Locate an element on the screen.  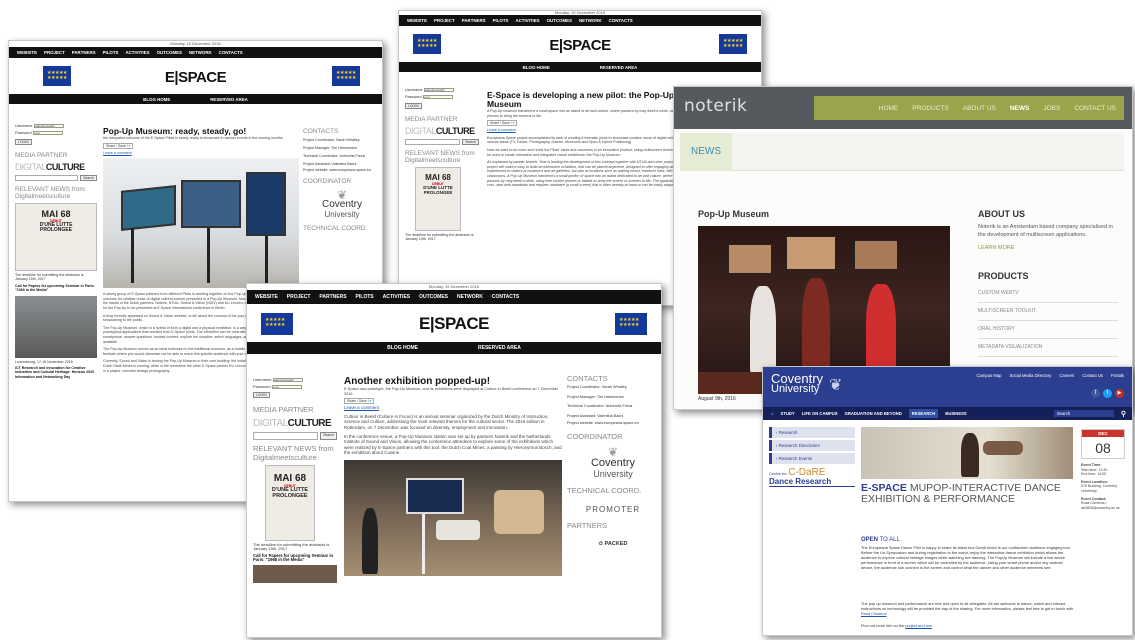
promoter-logo: PROMOTER is located at coordinates (613, 510).